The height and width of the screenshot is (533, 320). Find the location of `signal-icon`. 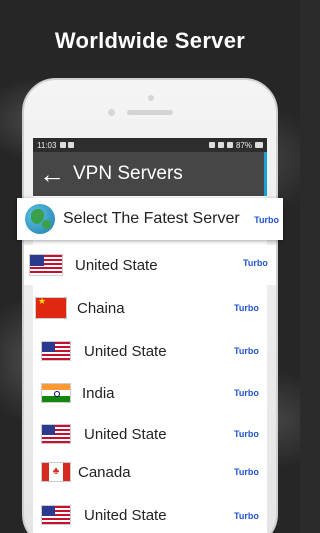

signal-icon is located at coordinates (229, 145).